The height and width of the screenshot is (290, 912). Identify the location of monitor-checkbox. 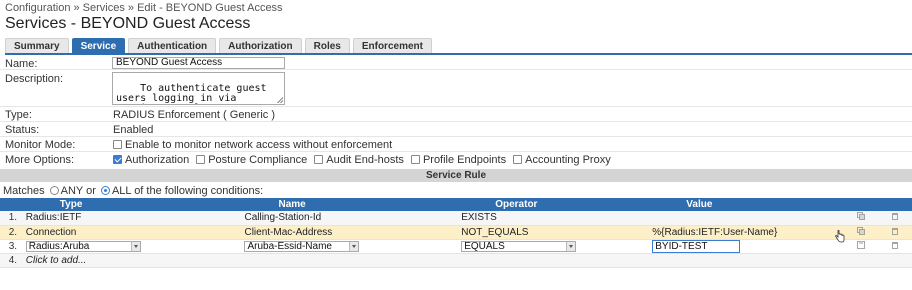
(117, 144).